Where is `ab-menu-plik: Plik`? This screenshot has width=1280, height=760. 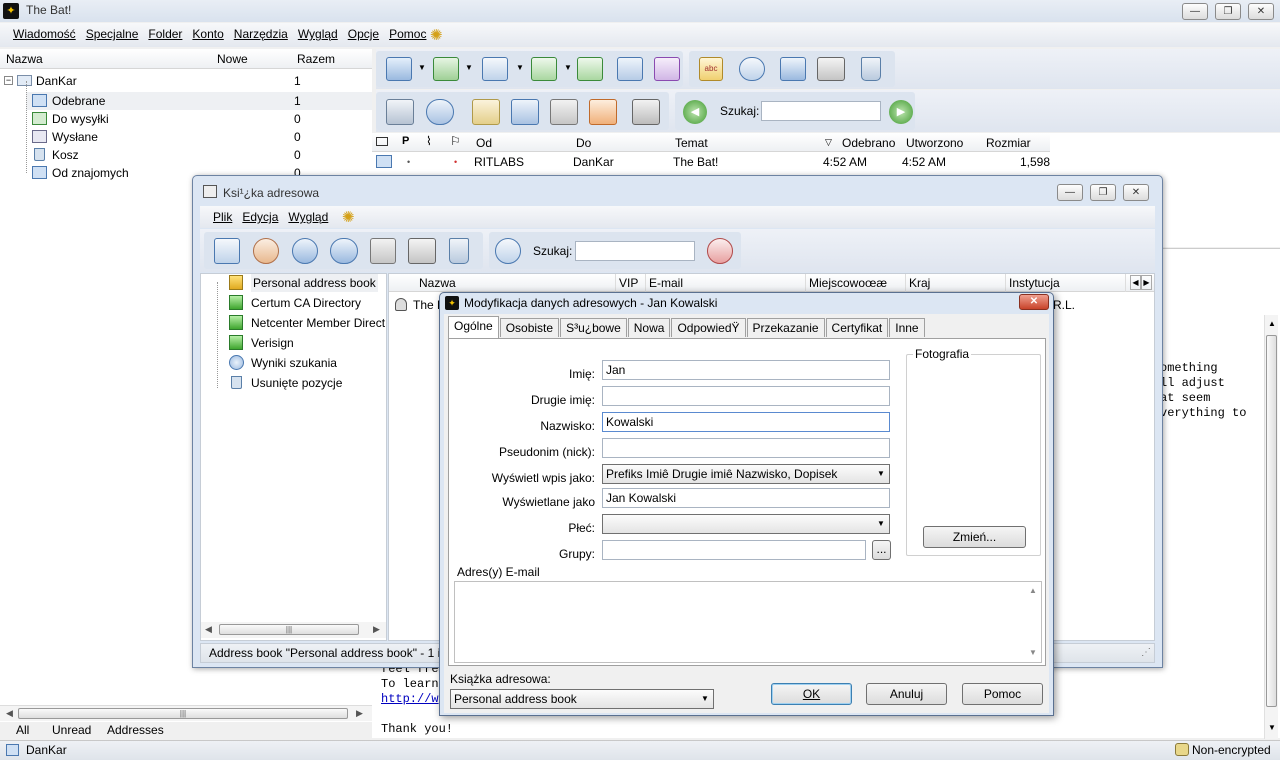 ab-menu-plik: Plik is located at coordinates (222, 217).